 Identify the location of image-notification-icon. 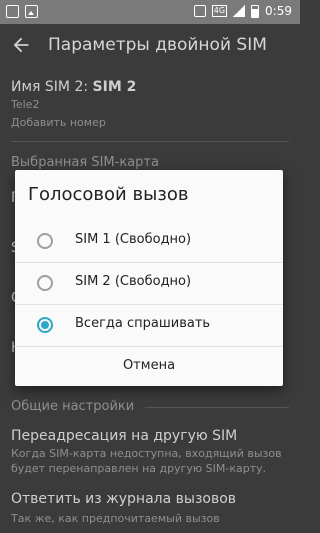
(31, 11).